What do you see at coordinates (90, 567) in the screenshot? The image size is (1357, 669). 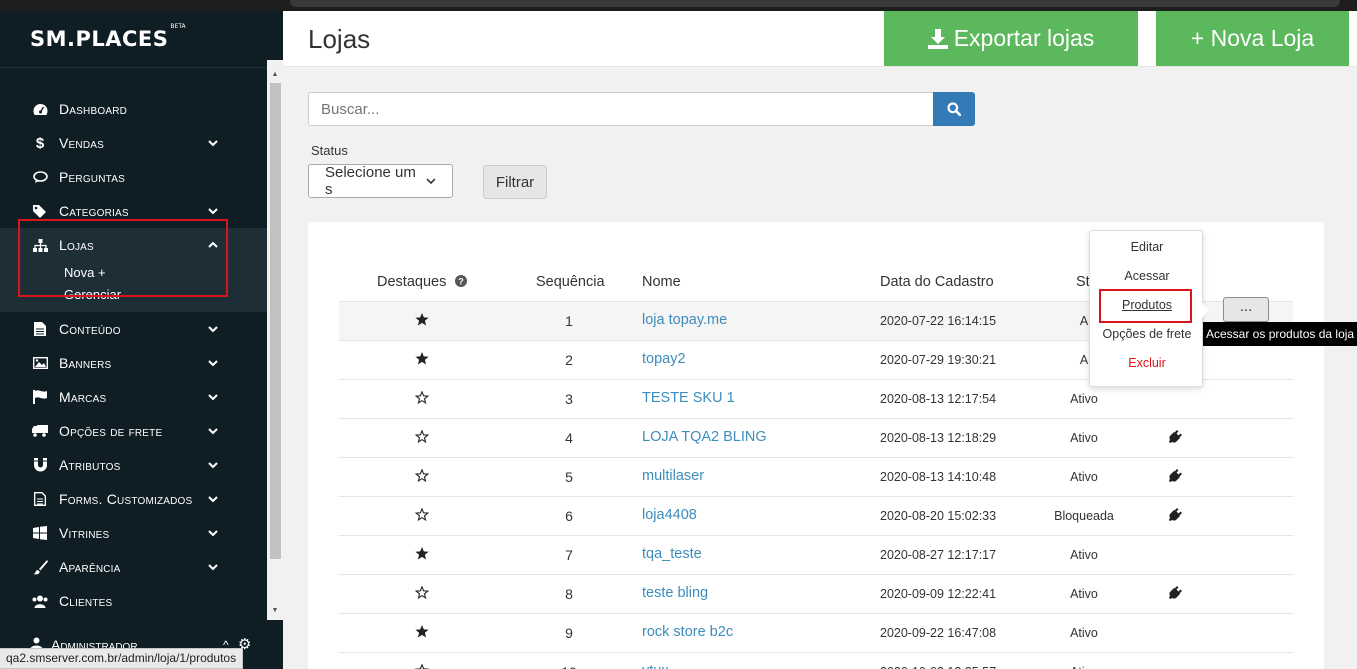 I see `sidebar-item-label: Aparência` at bounding box center [90, 567].